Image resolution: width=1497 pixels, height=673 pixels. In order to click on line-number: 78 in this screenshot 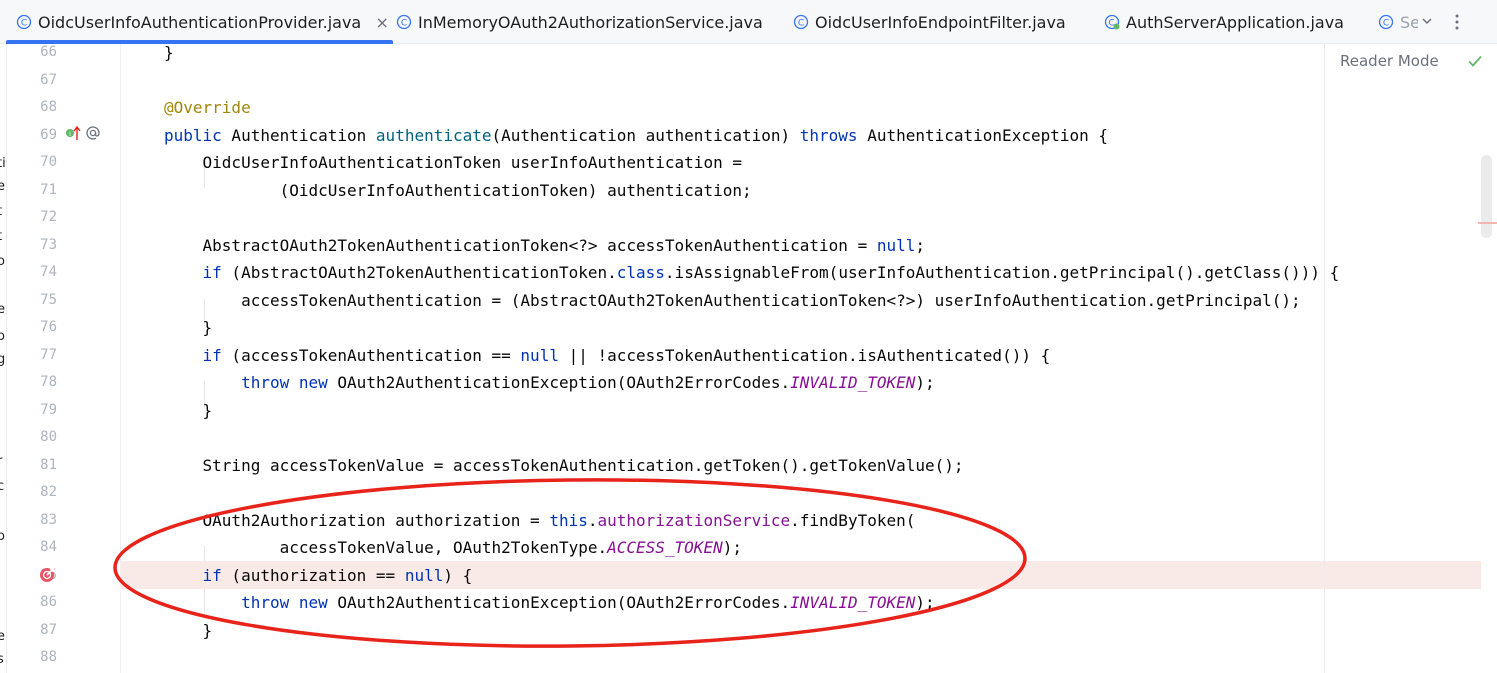, I will do `click(48, 382)`.